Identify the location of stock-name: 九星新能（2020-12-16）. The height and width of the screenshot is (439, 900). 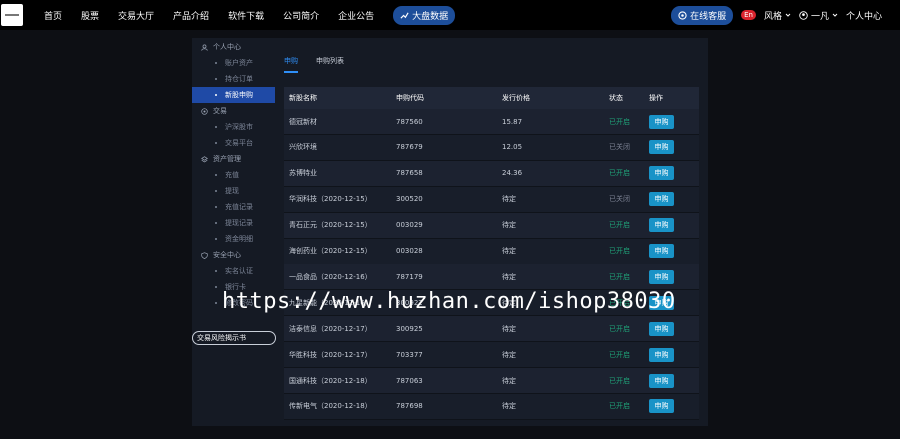
(330, 302).